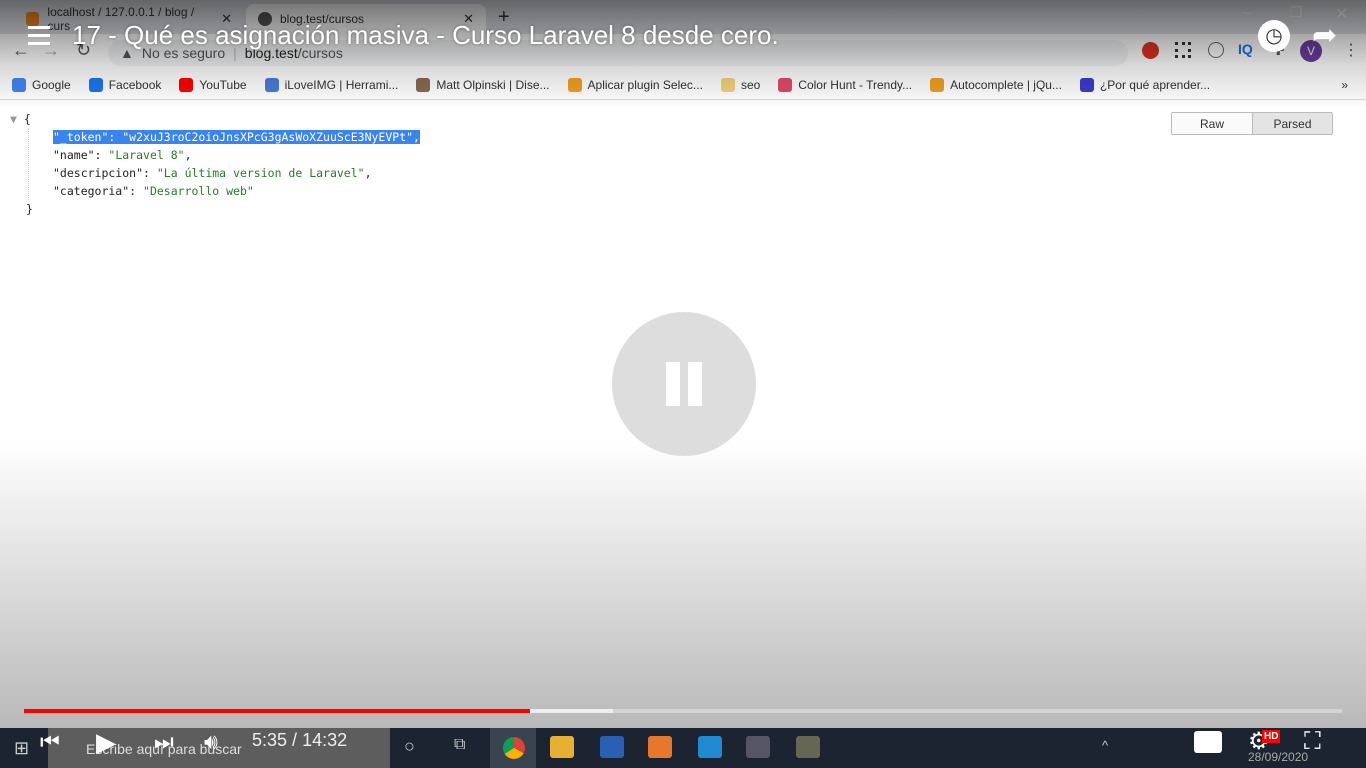 The image size is (1366, 768). Describe the element at coordinates (1150, 50) in the screenshot. I see `adblock-icon` at that location.